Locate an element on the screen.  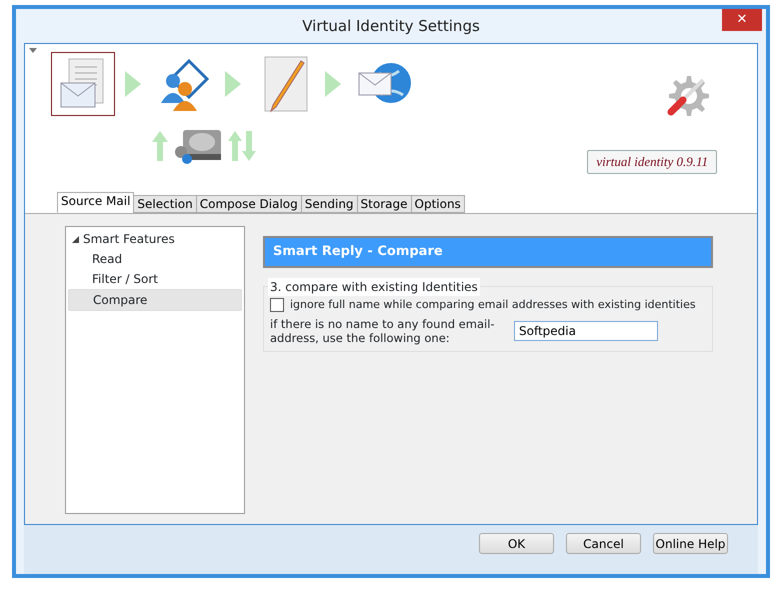
close-button: ✕ is located at coordinates (742, 20).